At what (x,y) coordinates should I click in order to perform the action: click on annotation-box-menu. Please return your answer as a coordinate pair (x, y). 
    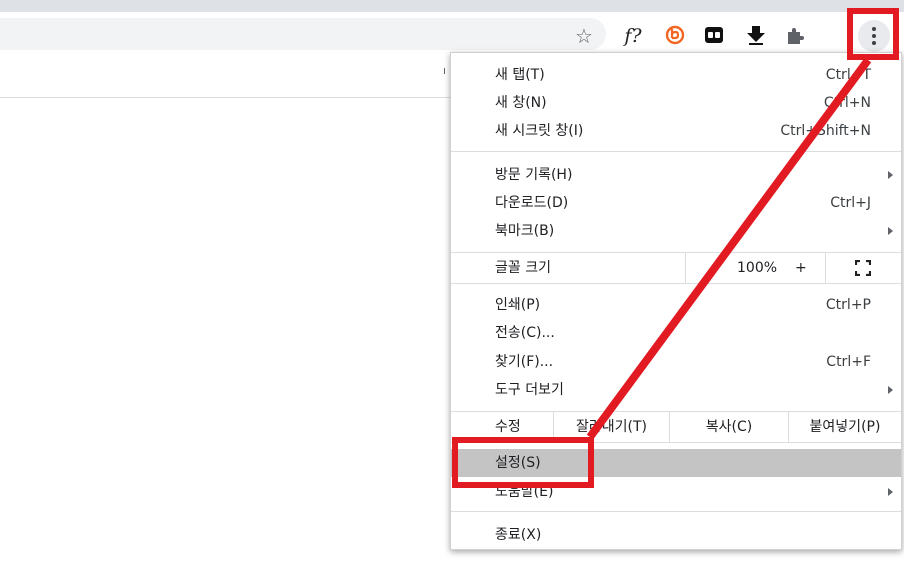
    Looking at the image, I should click on (873, 34).